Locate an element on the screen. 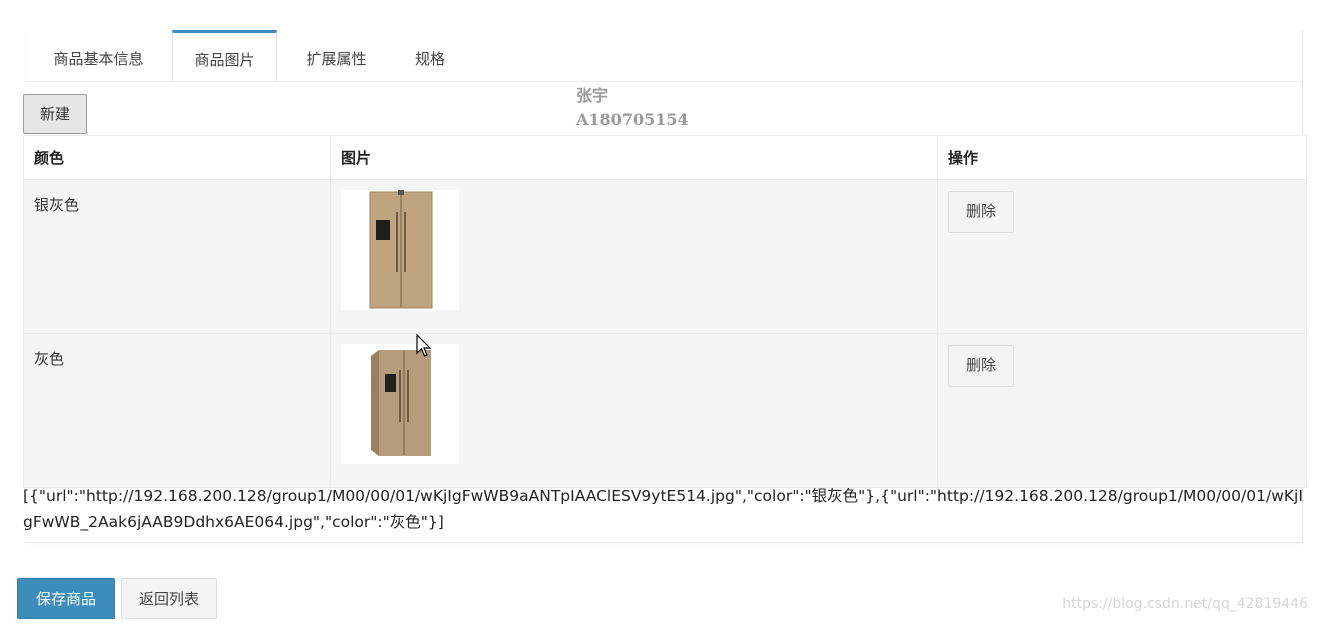 This screenshot has height=624, width=1318. tab-basic-info: 商品基本信息 is located at coordinates (98, 55).